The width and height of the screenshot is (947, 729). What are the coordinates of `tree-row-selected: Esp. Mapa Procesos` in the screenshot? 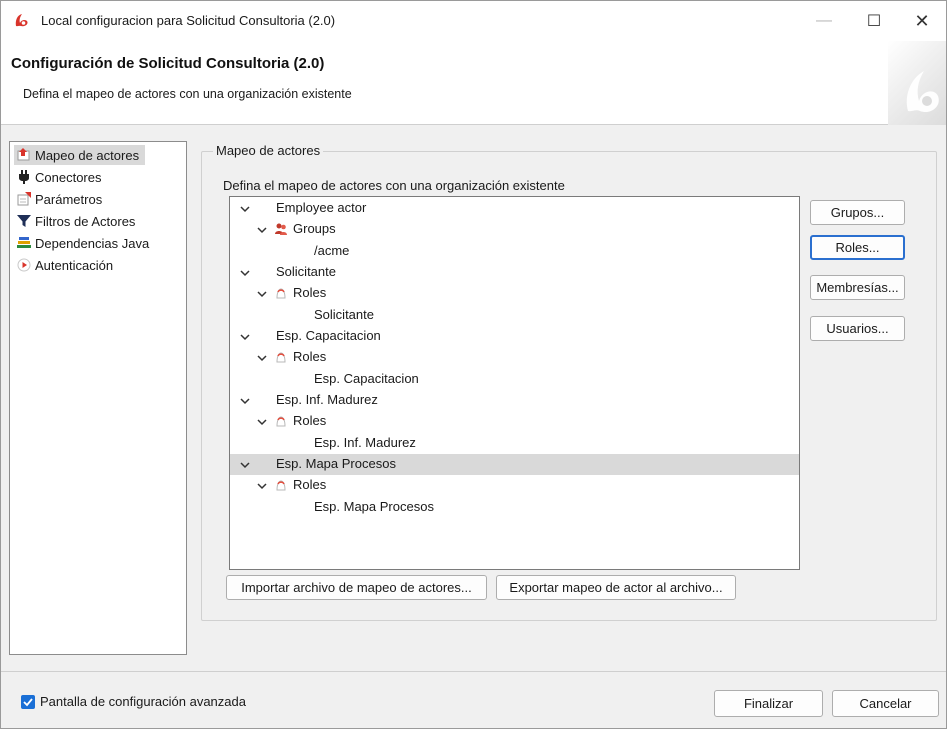 It's located at (514, 464).